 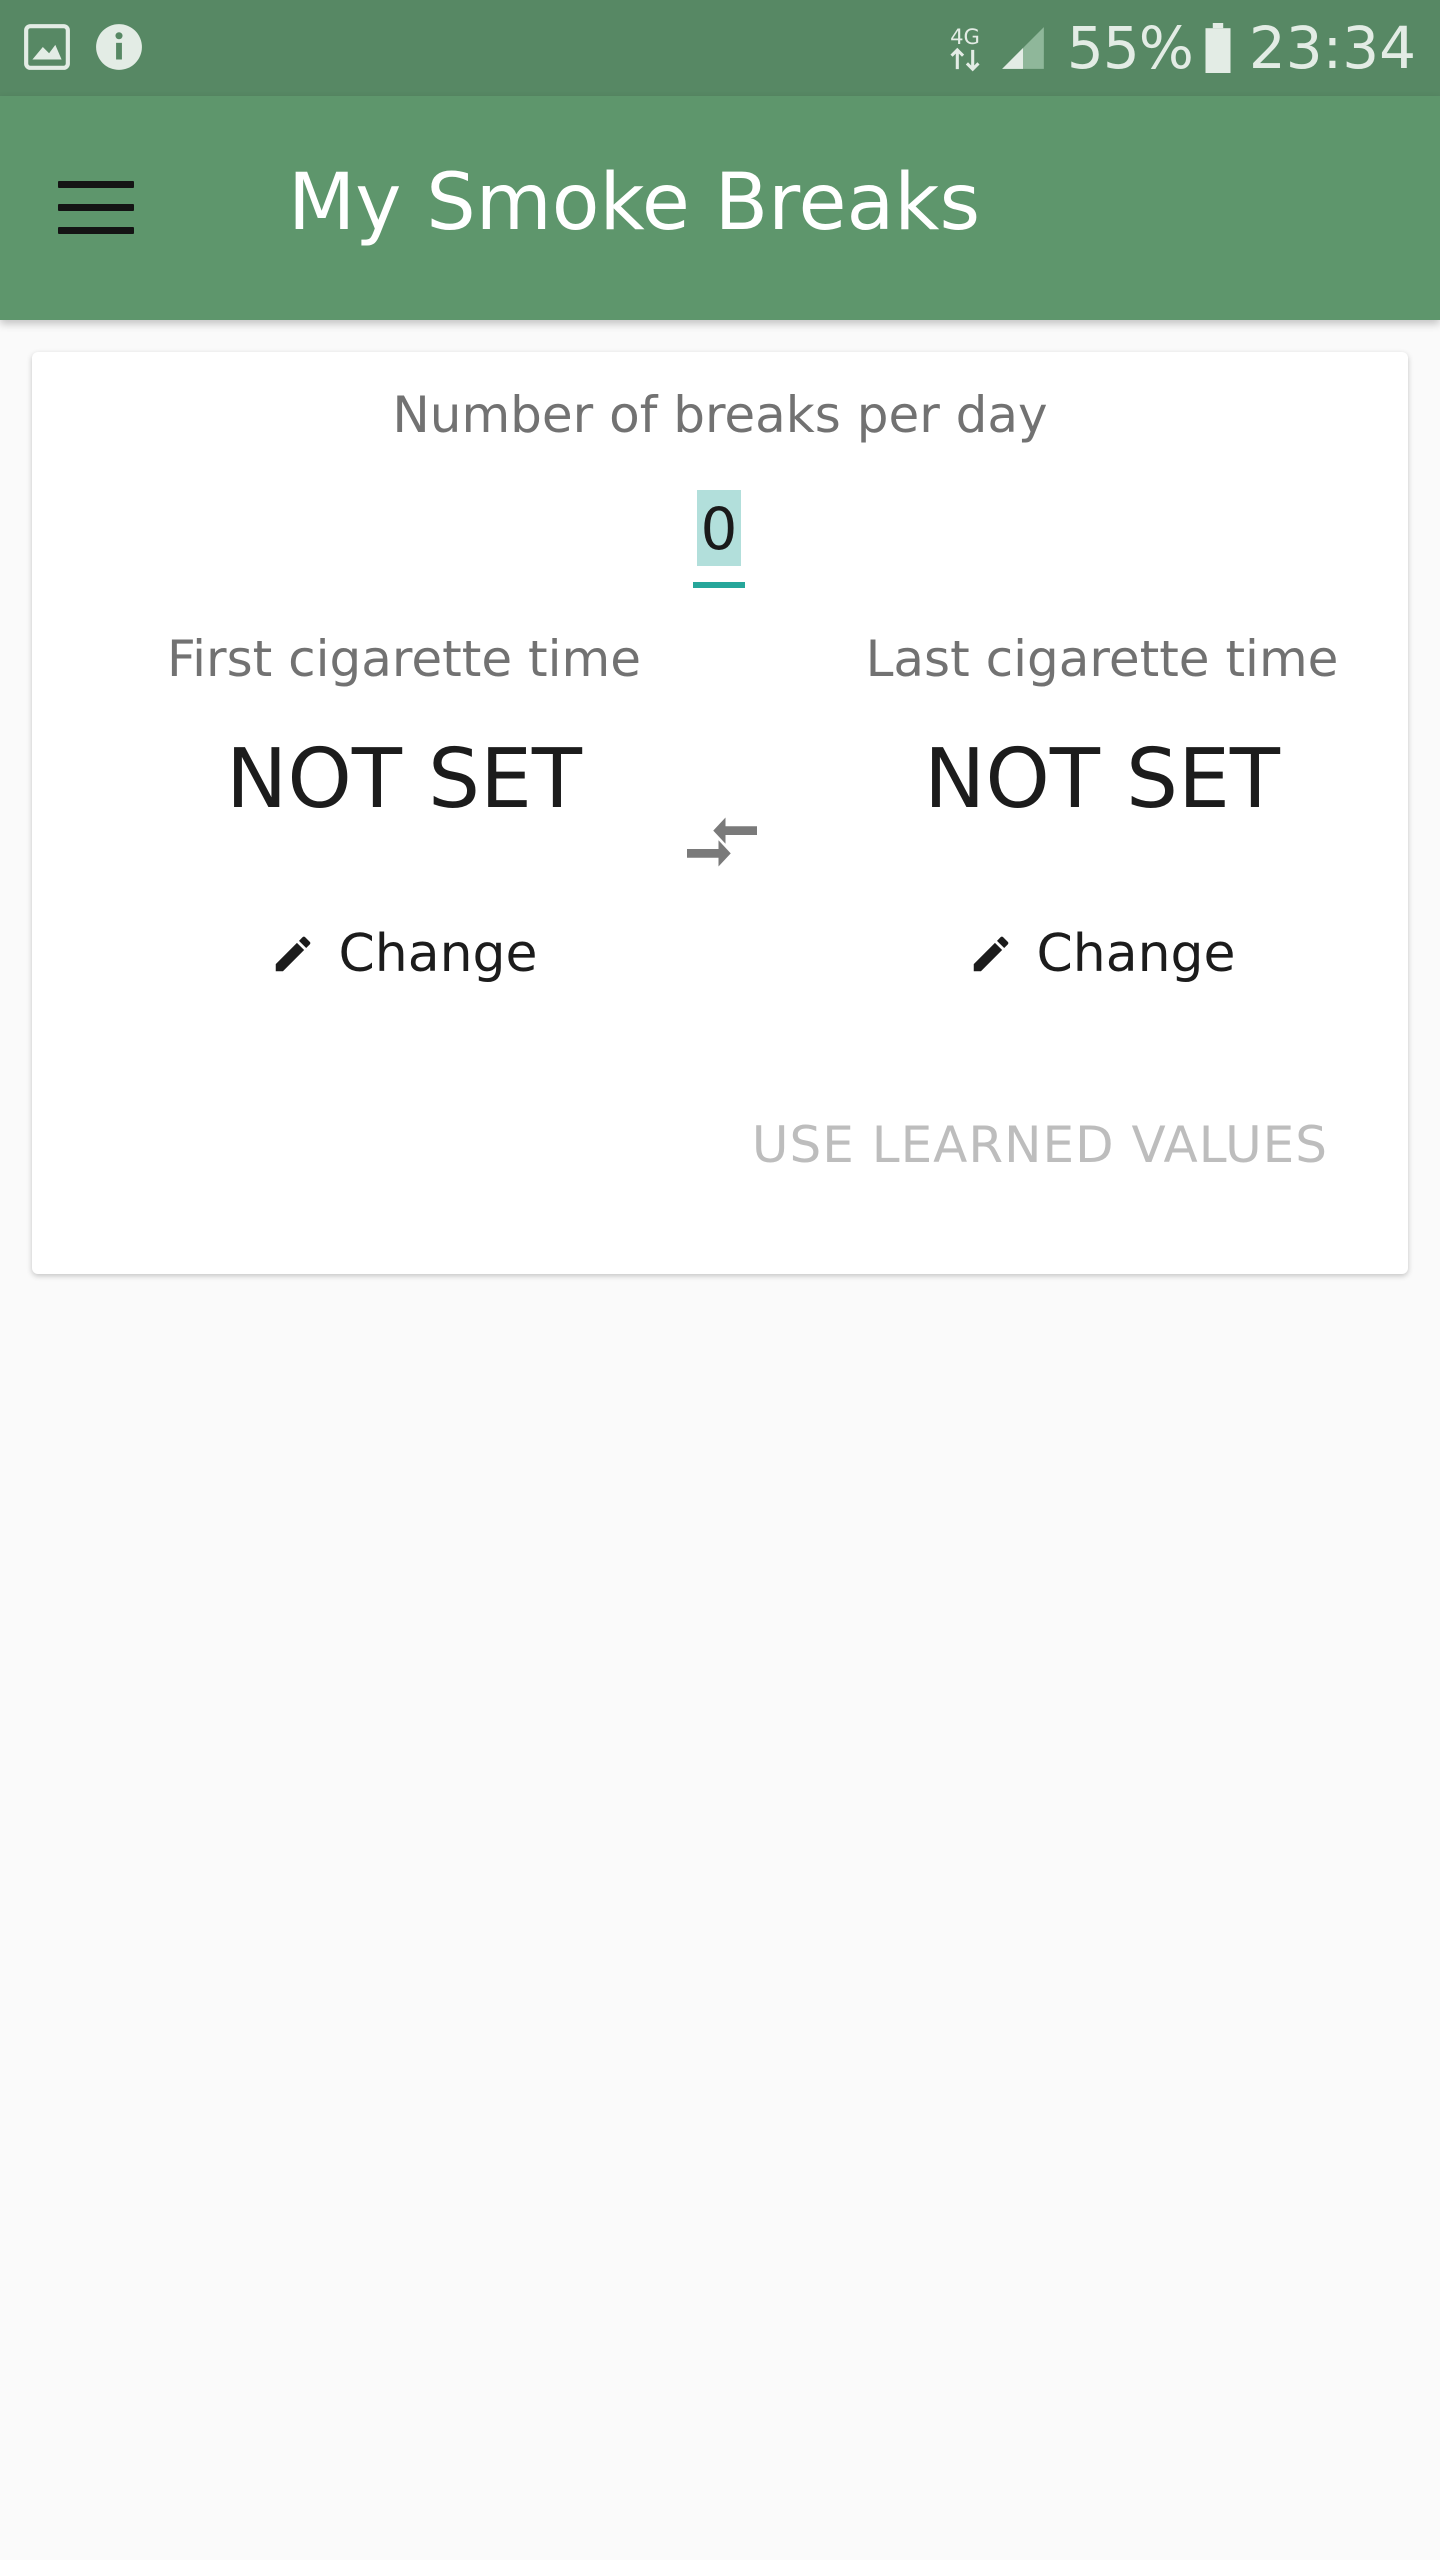 What do you see at coordinates (404, 779) in the screenshot?
I see `first-cigarette-value: NOT SET` at bounding box center [404, 779].